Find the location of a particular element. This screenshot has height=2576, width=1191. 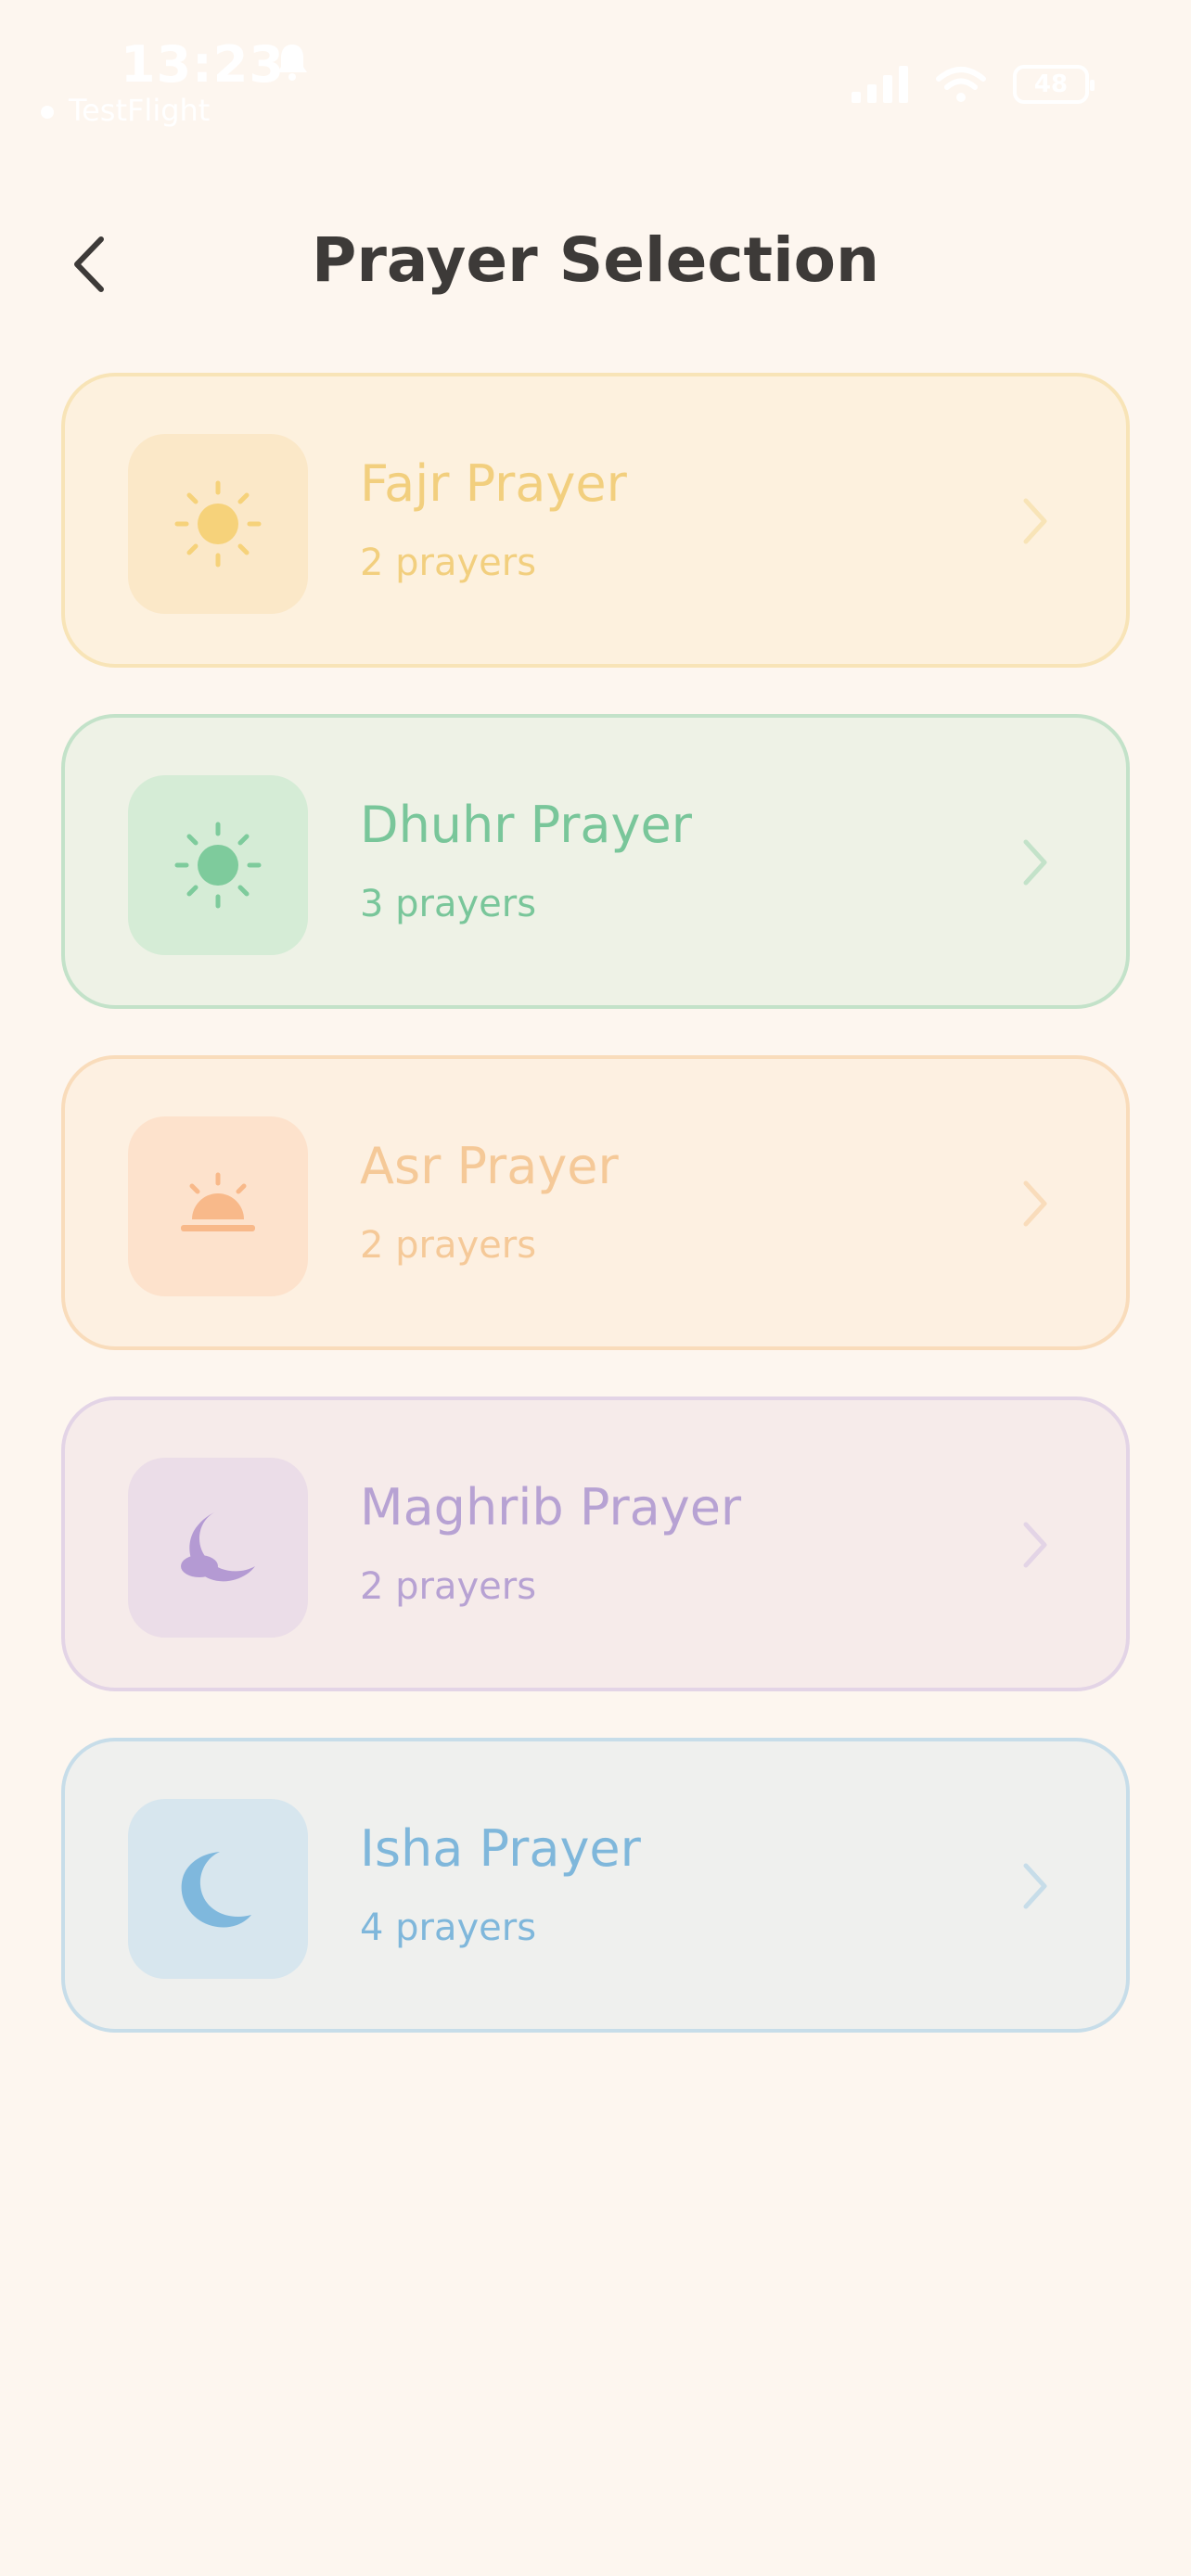

prayer-name: Isha Prayer is located at coordinates (501, 1848).